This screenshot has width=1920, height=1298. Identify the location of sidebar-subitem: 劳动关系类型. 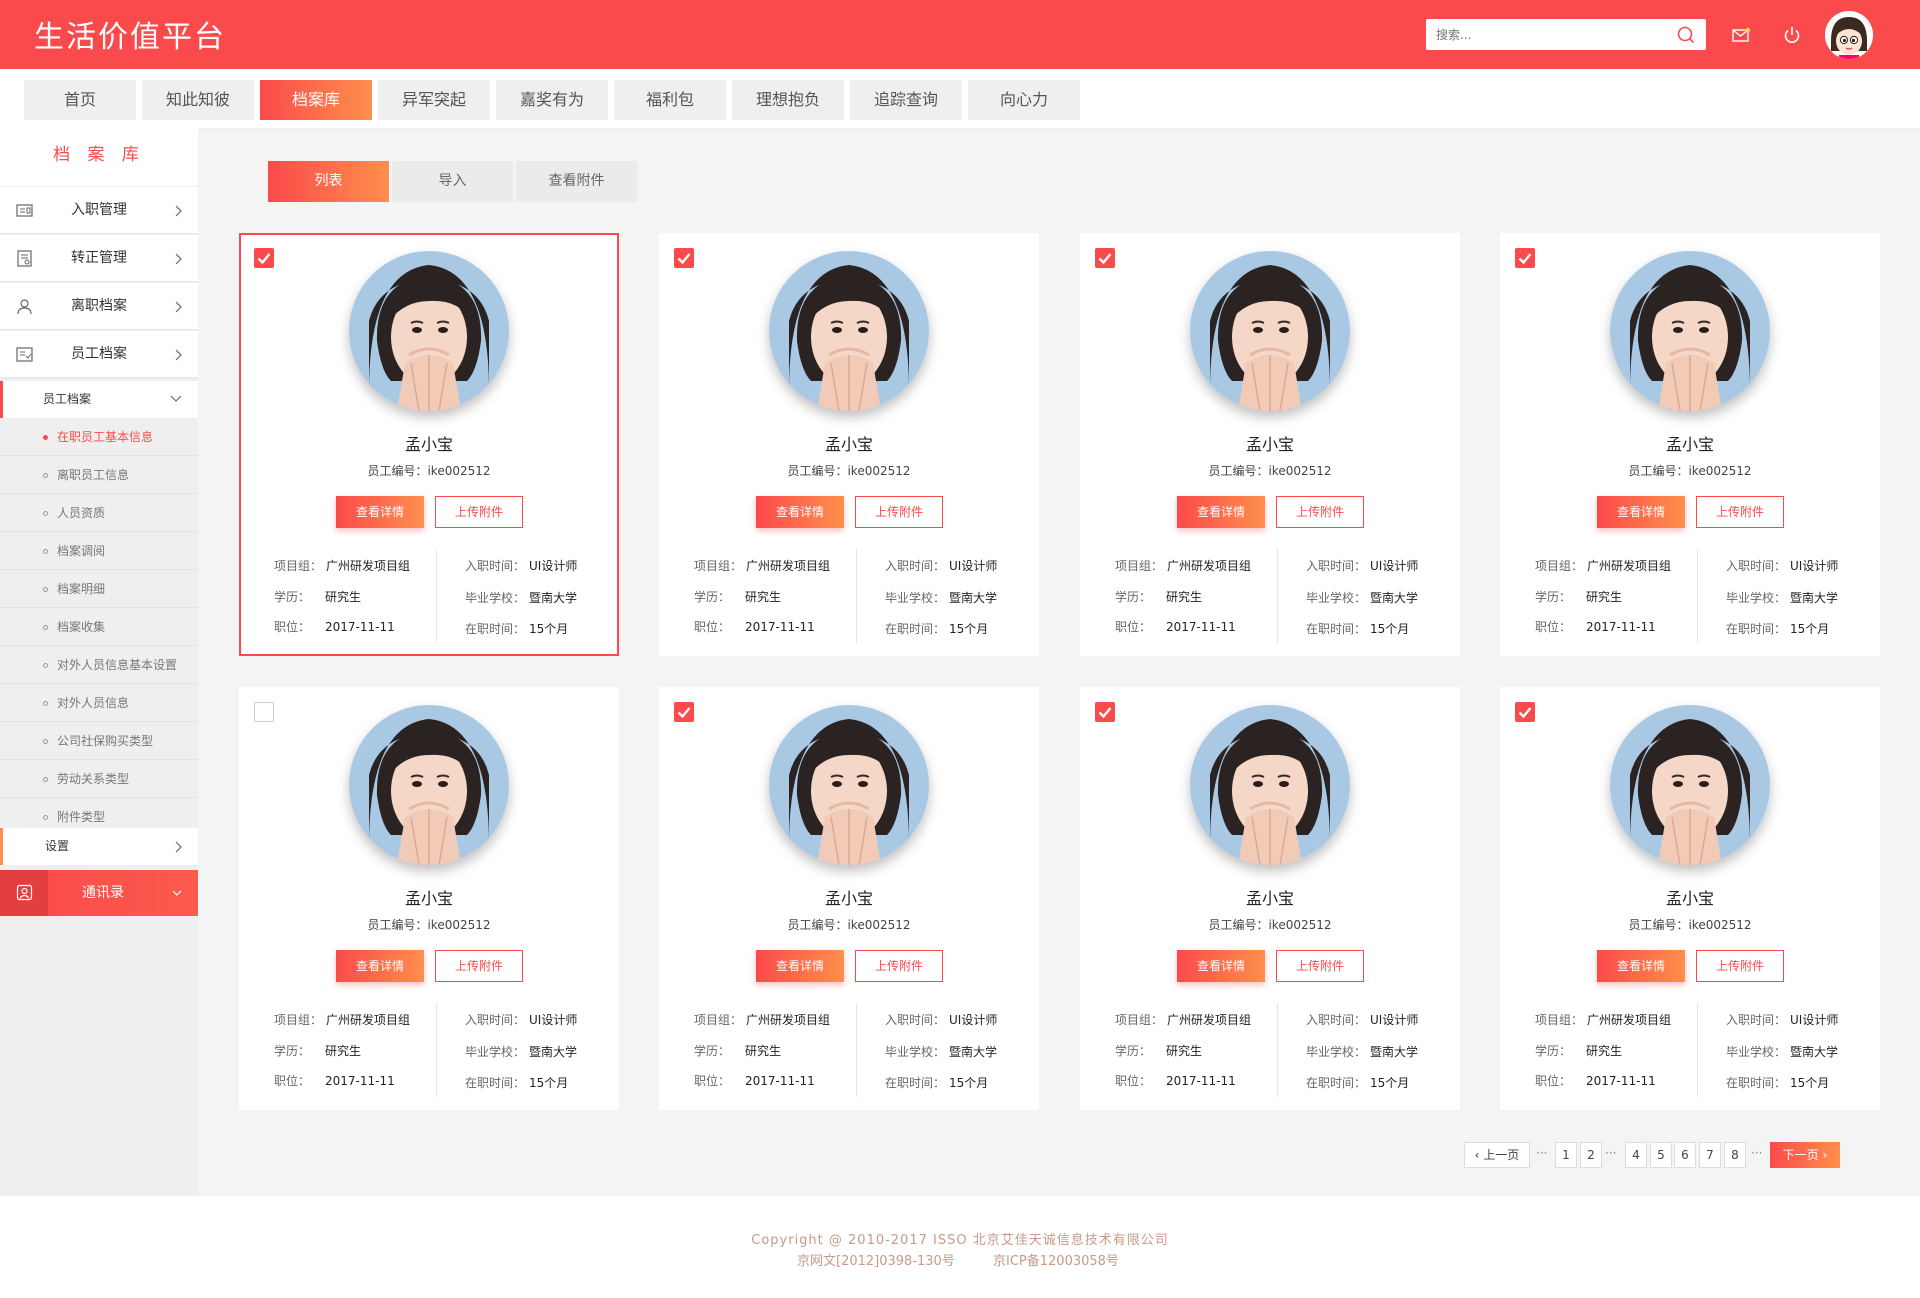
(99, 779).